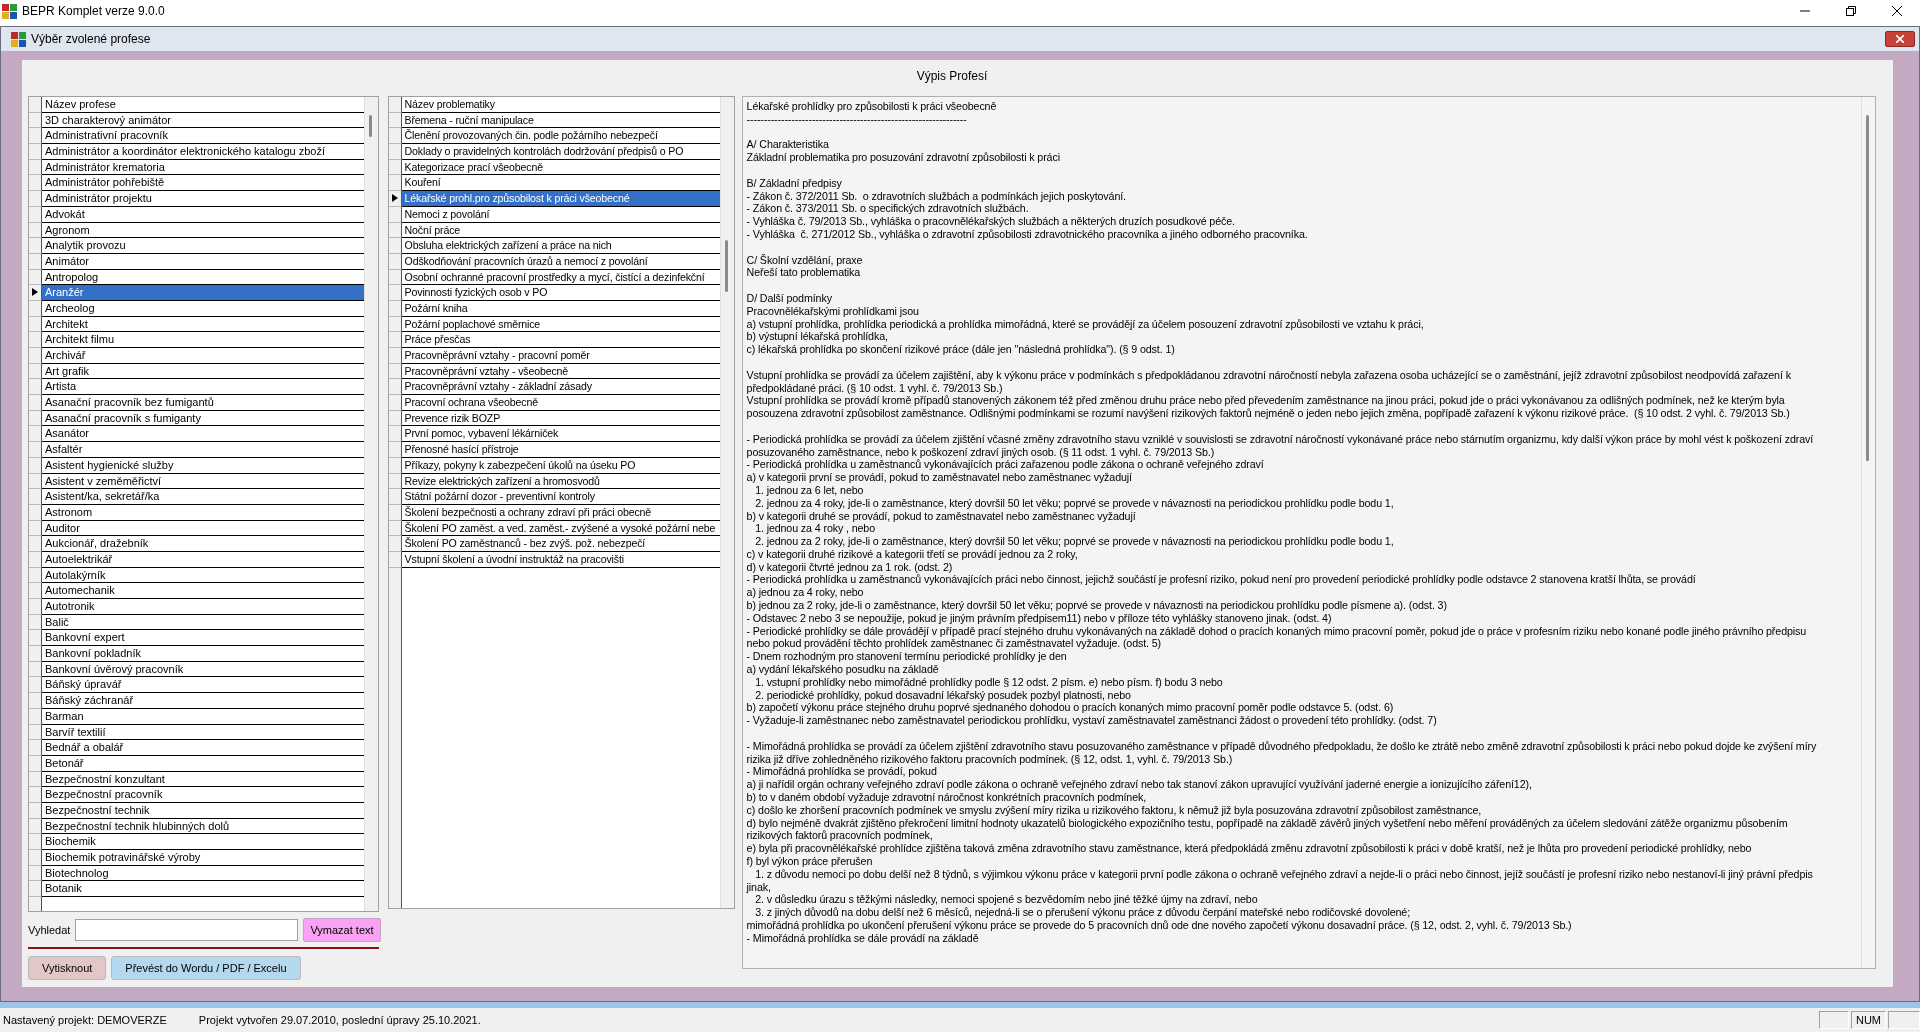 The image size is (1920, 1032). Describe the element at coordinates (203, 889) in the screenshot. I see `list-item: Botanik` at that location.